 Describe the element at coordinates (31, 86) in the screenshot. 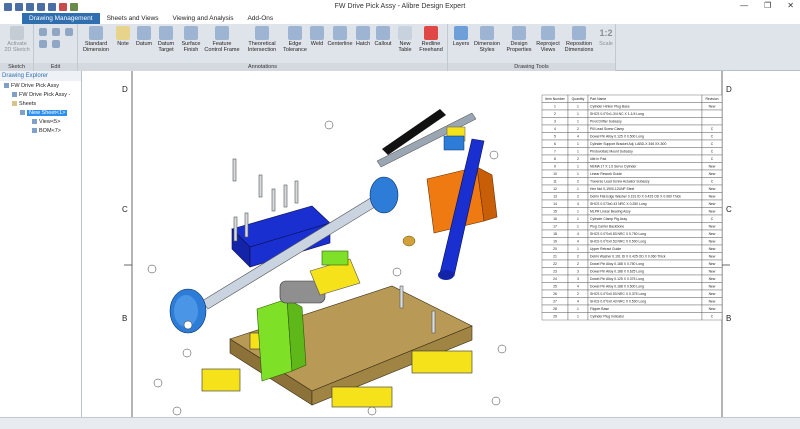

I see `tree-item-assembly: FW Drive Pick Assy` at that location.